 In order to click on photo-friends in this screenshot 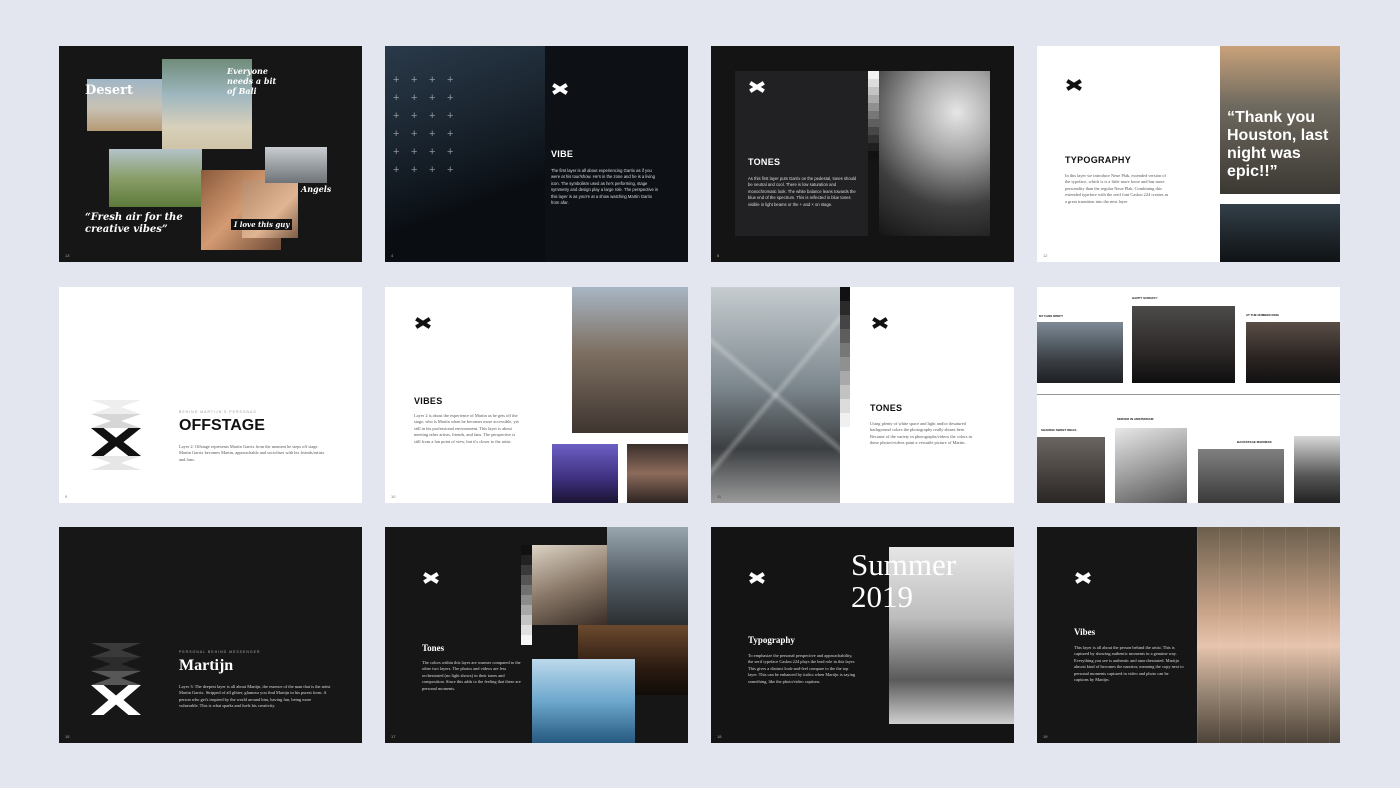, I will do `click(657, 473)`.